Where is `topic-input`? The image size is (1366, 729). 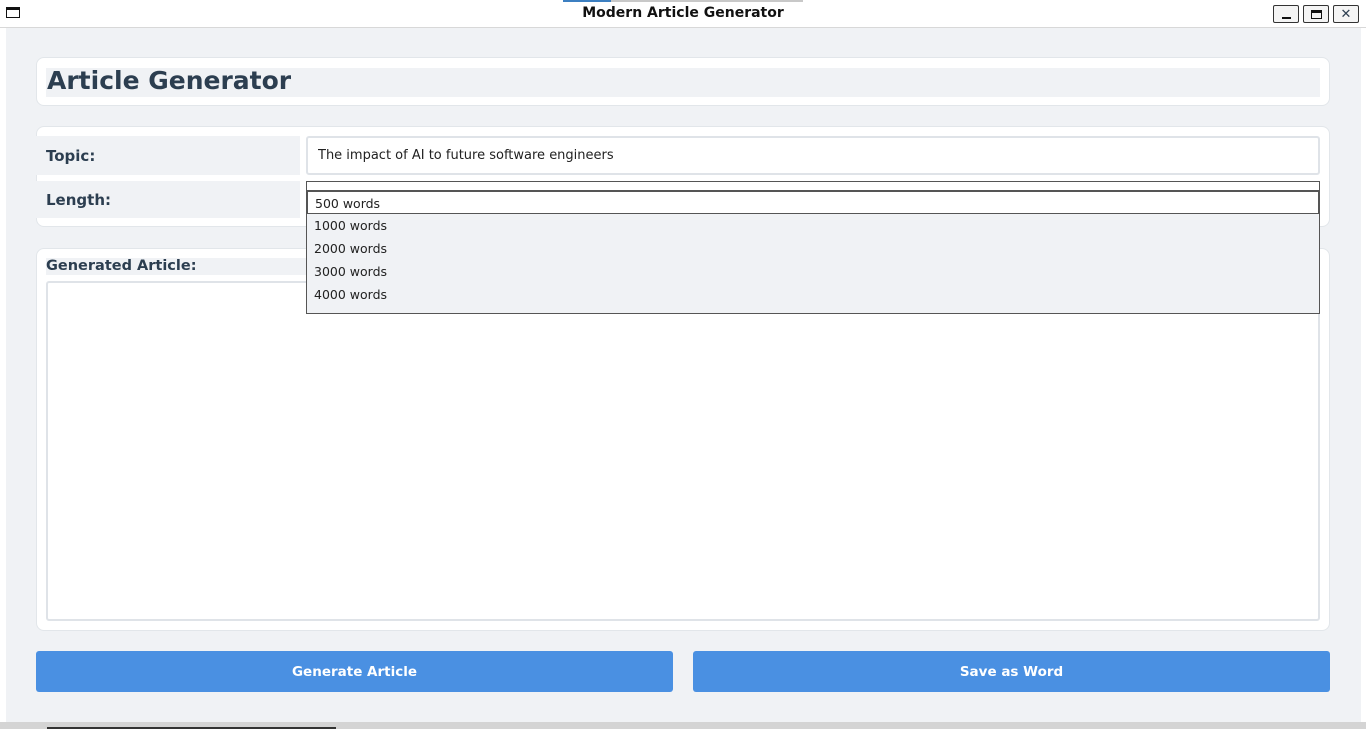 topic-input is located at coordinates (813, 155).